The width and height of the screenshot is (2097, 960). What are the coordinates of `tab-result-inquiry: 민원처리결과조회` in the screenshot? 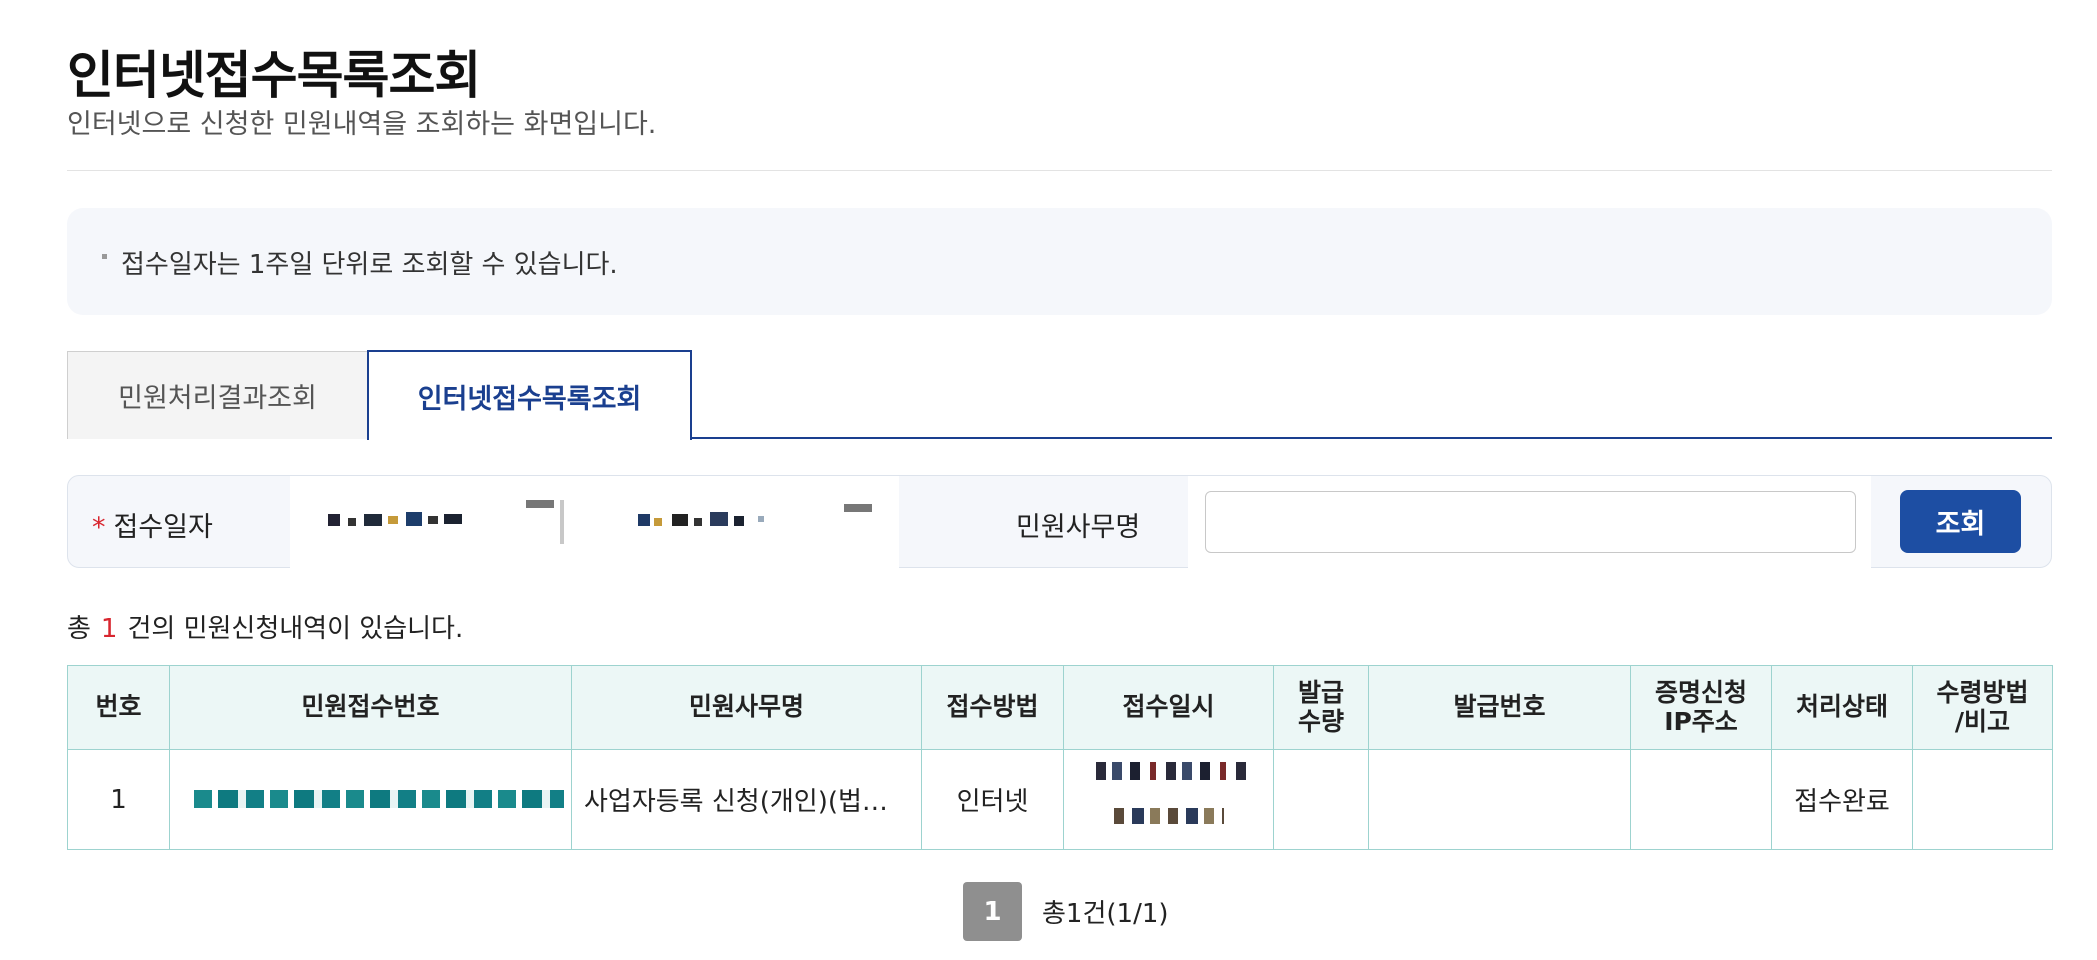 It's located at (217, 395).